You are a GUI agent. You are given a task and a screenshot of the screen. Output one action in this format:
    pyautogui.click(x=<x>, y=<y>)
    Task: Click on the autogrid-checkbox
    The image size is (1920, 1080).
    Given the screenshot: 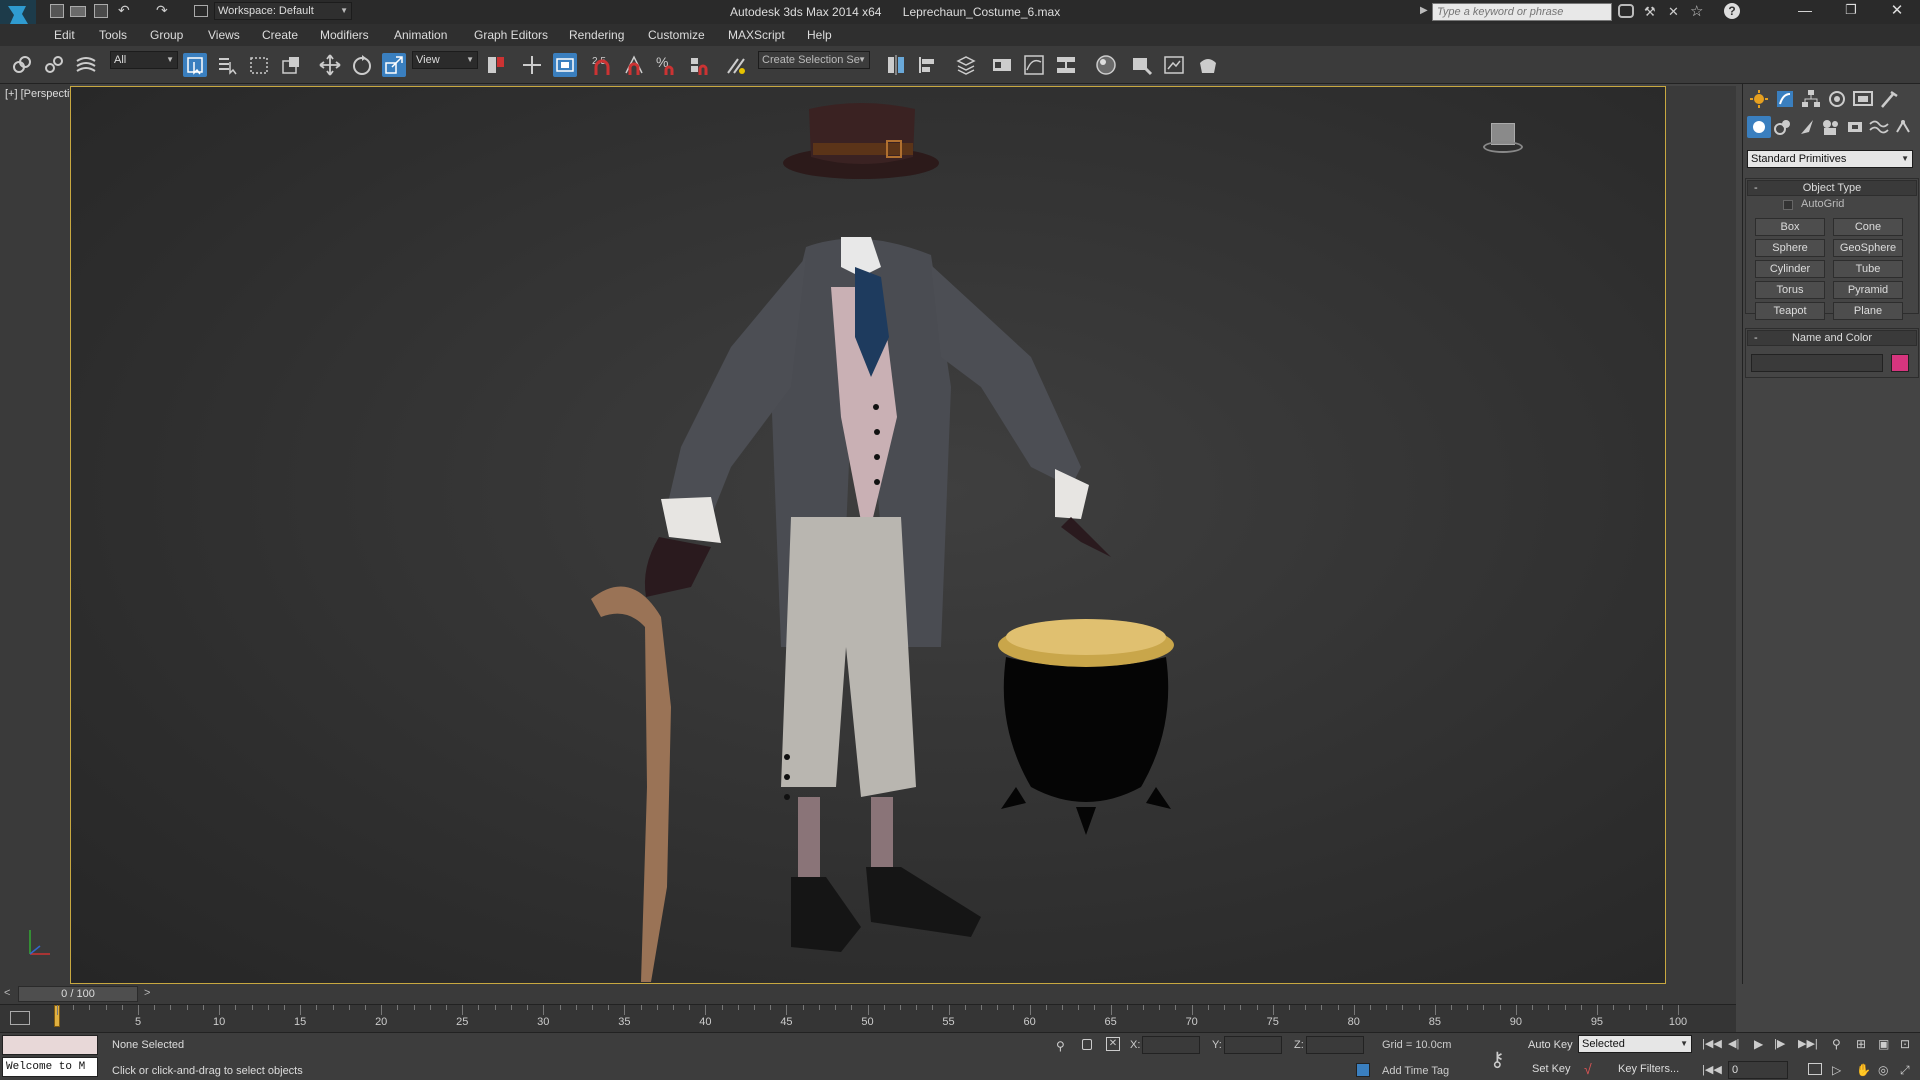 What is the action you would take?
    pyautogui.click(x=1788, y=205)
    